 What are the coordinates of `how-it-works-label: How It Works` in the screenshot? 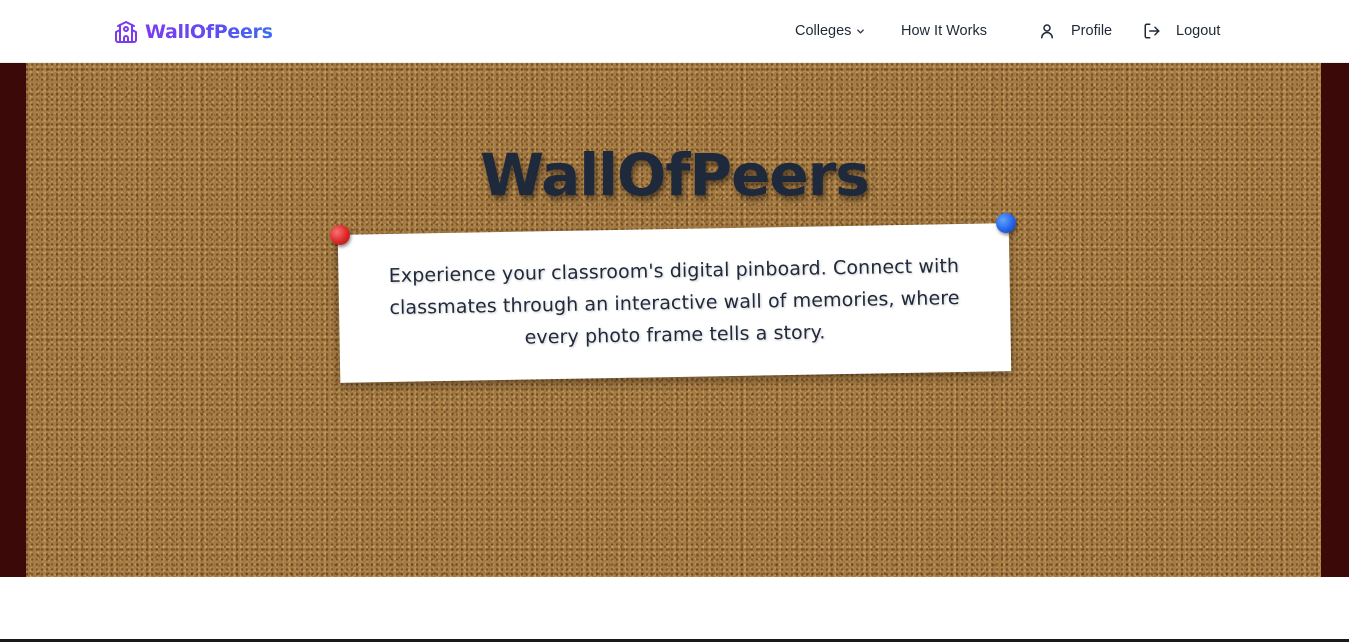 It's located at (944, 31).